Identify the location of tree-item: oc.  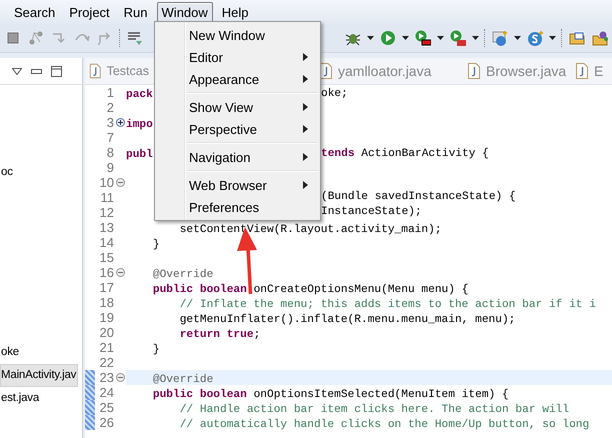
(7, 172).